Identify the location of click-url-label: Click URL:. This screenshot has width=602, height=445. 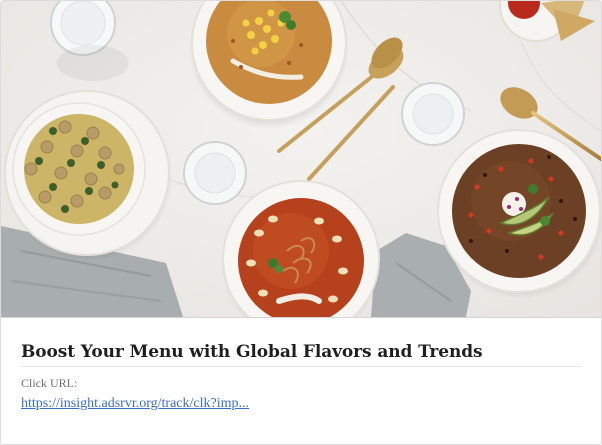
(49, 383).